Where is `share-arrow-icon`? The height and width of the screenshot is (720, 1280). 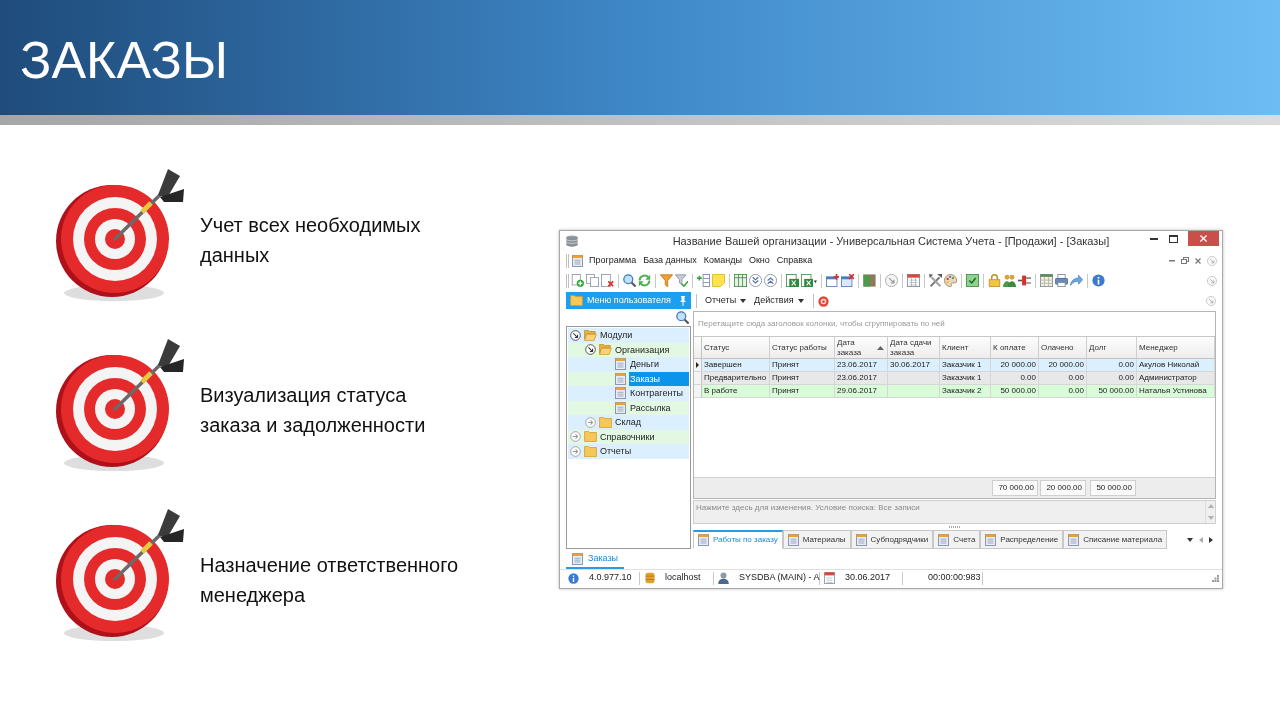
share-arrow-icon is located at coordinates (1076, 280).